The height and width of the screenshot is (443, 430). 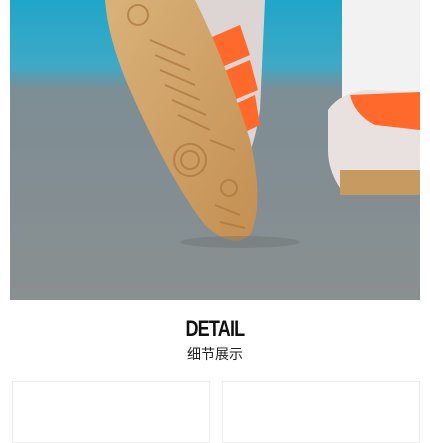 What do you see at coordinates (321, 412) in the screenshot?
I see `detail-card-right` at bounding box center [321, 412].